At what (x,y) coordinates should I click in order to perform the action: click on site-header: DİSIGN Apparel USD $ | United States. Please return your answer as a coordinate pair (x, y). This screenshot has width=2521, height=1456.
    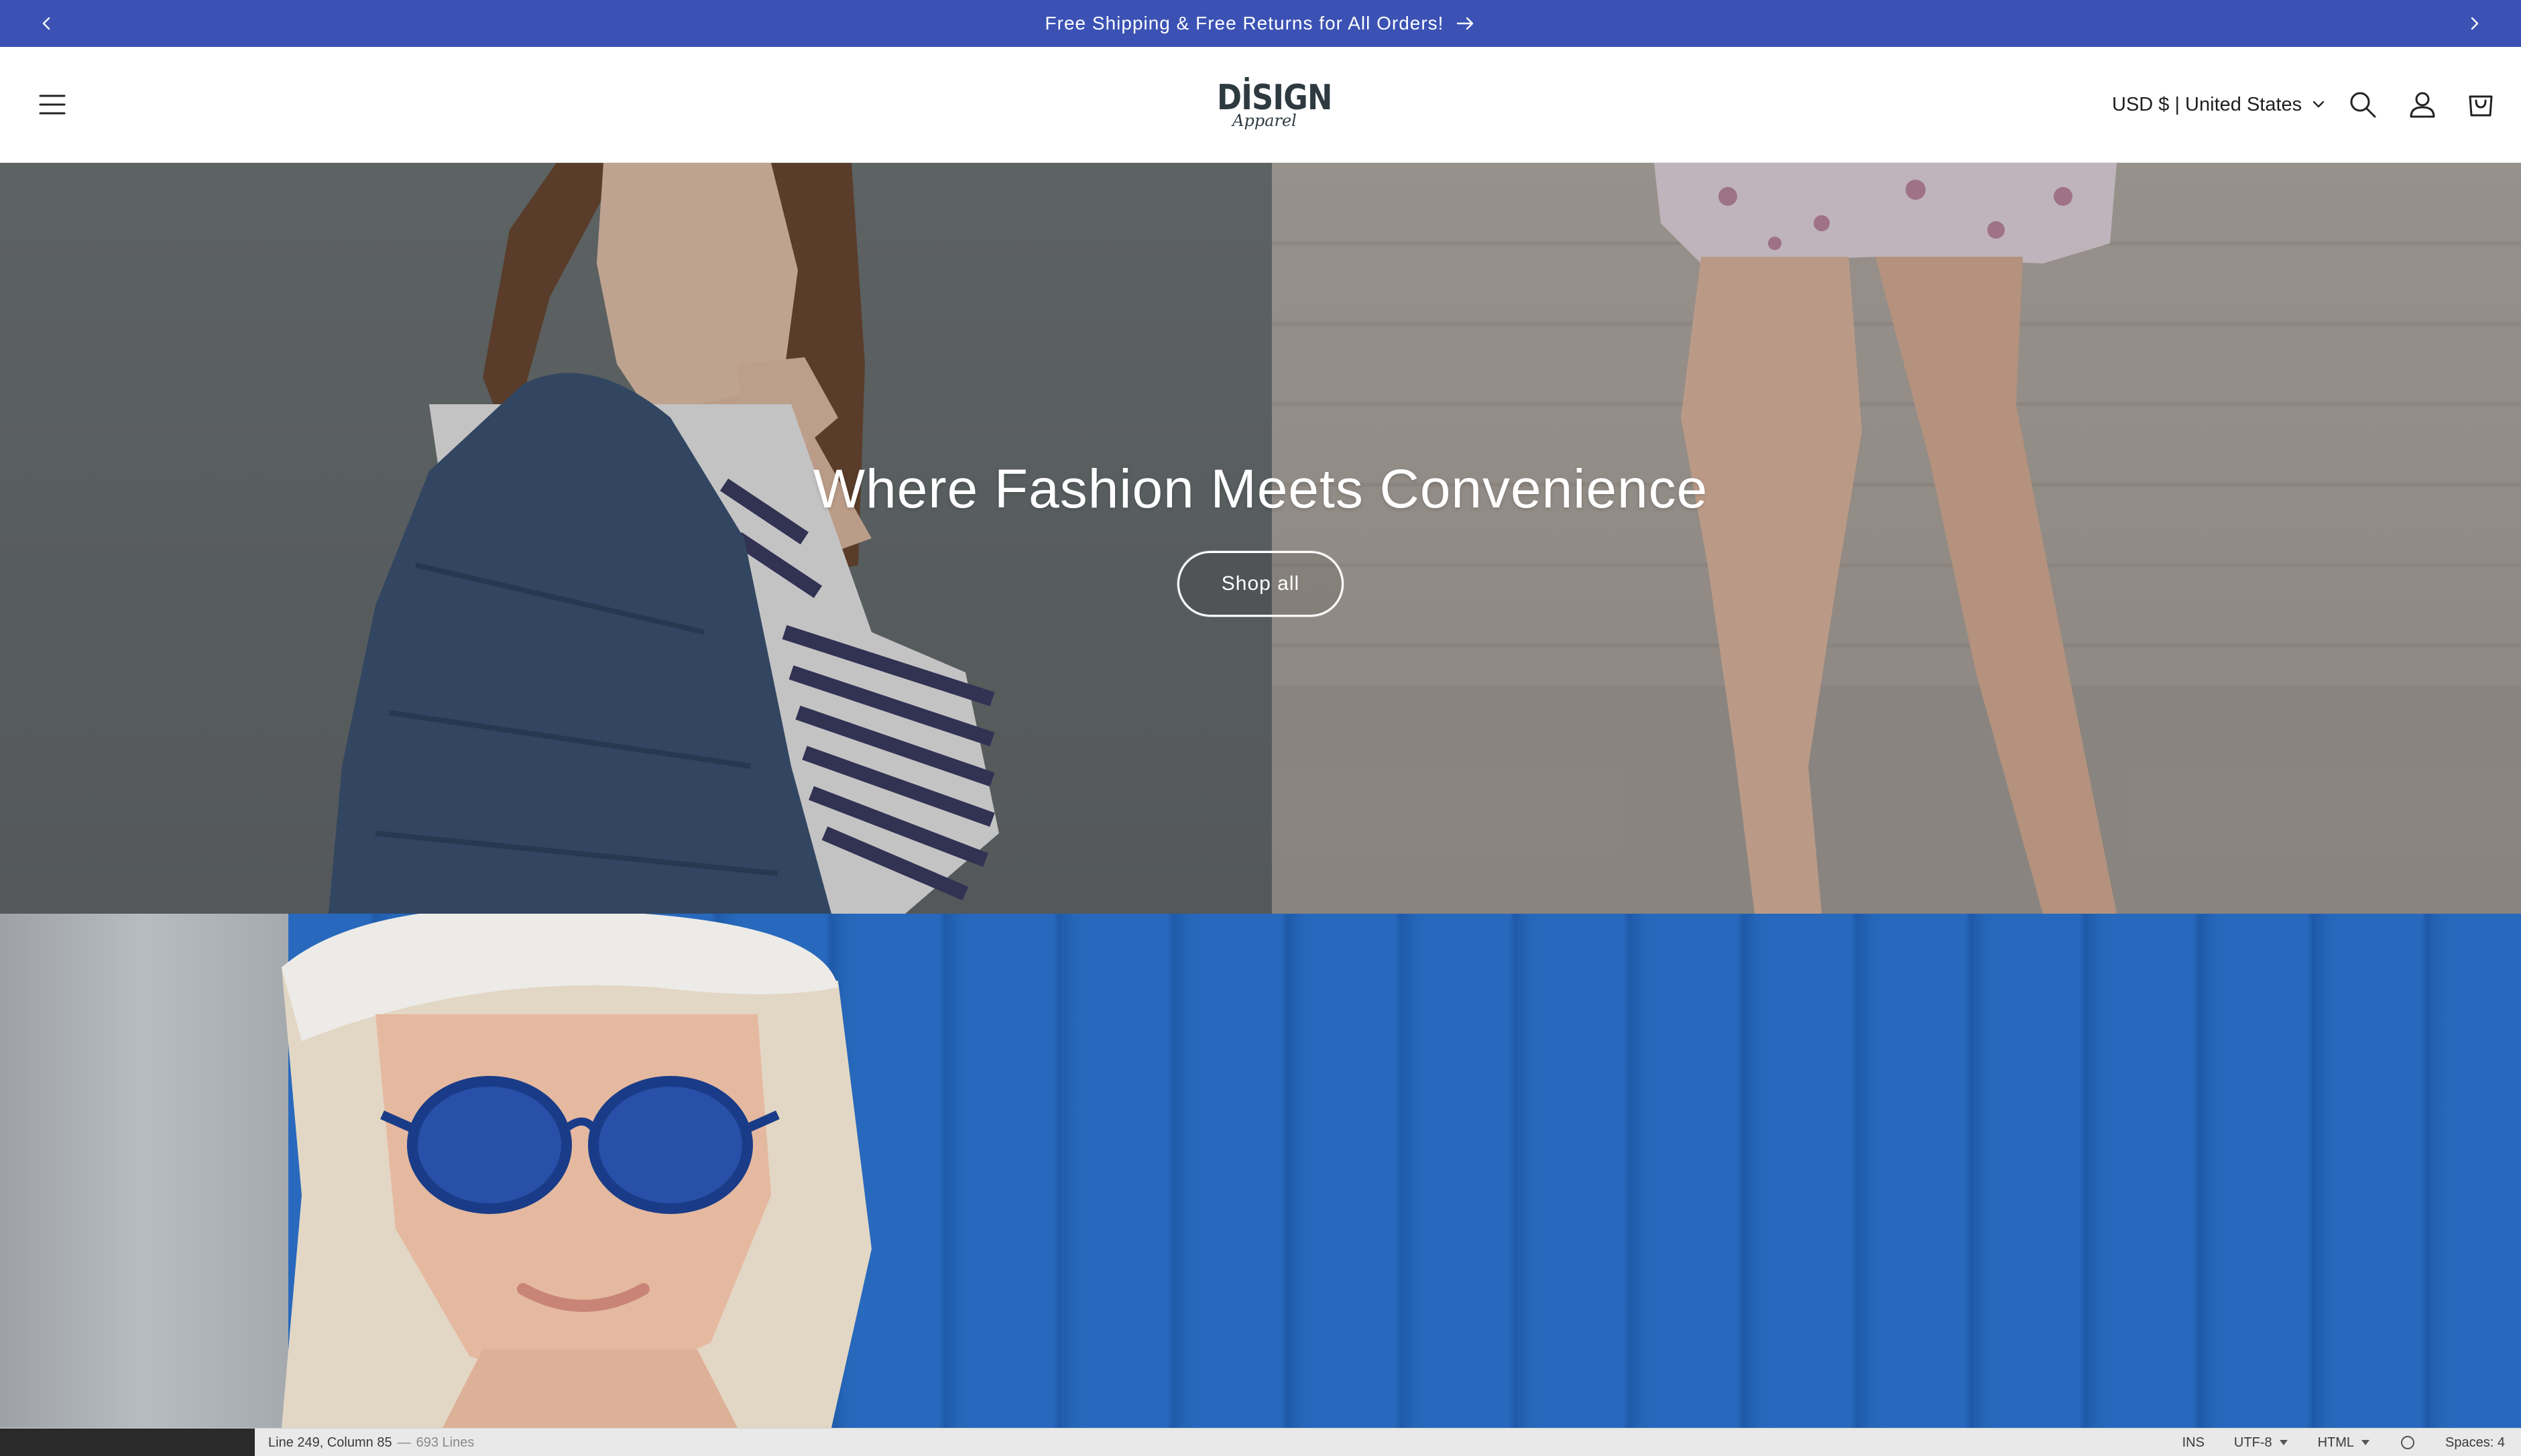
    Looking at the image, I should click on (1260, 105).